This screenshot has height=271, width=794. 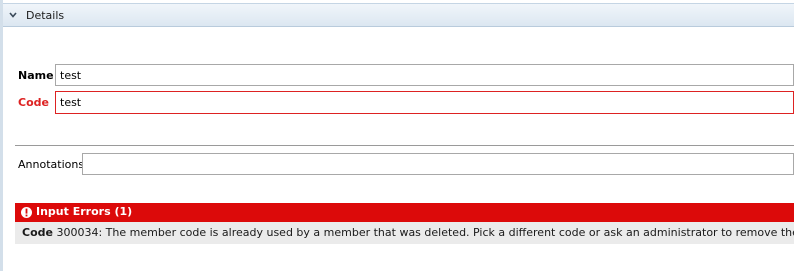 I want to click on annotations-label: Annotations, so click(x=51, y=164).